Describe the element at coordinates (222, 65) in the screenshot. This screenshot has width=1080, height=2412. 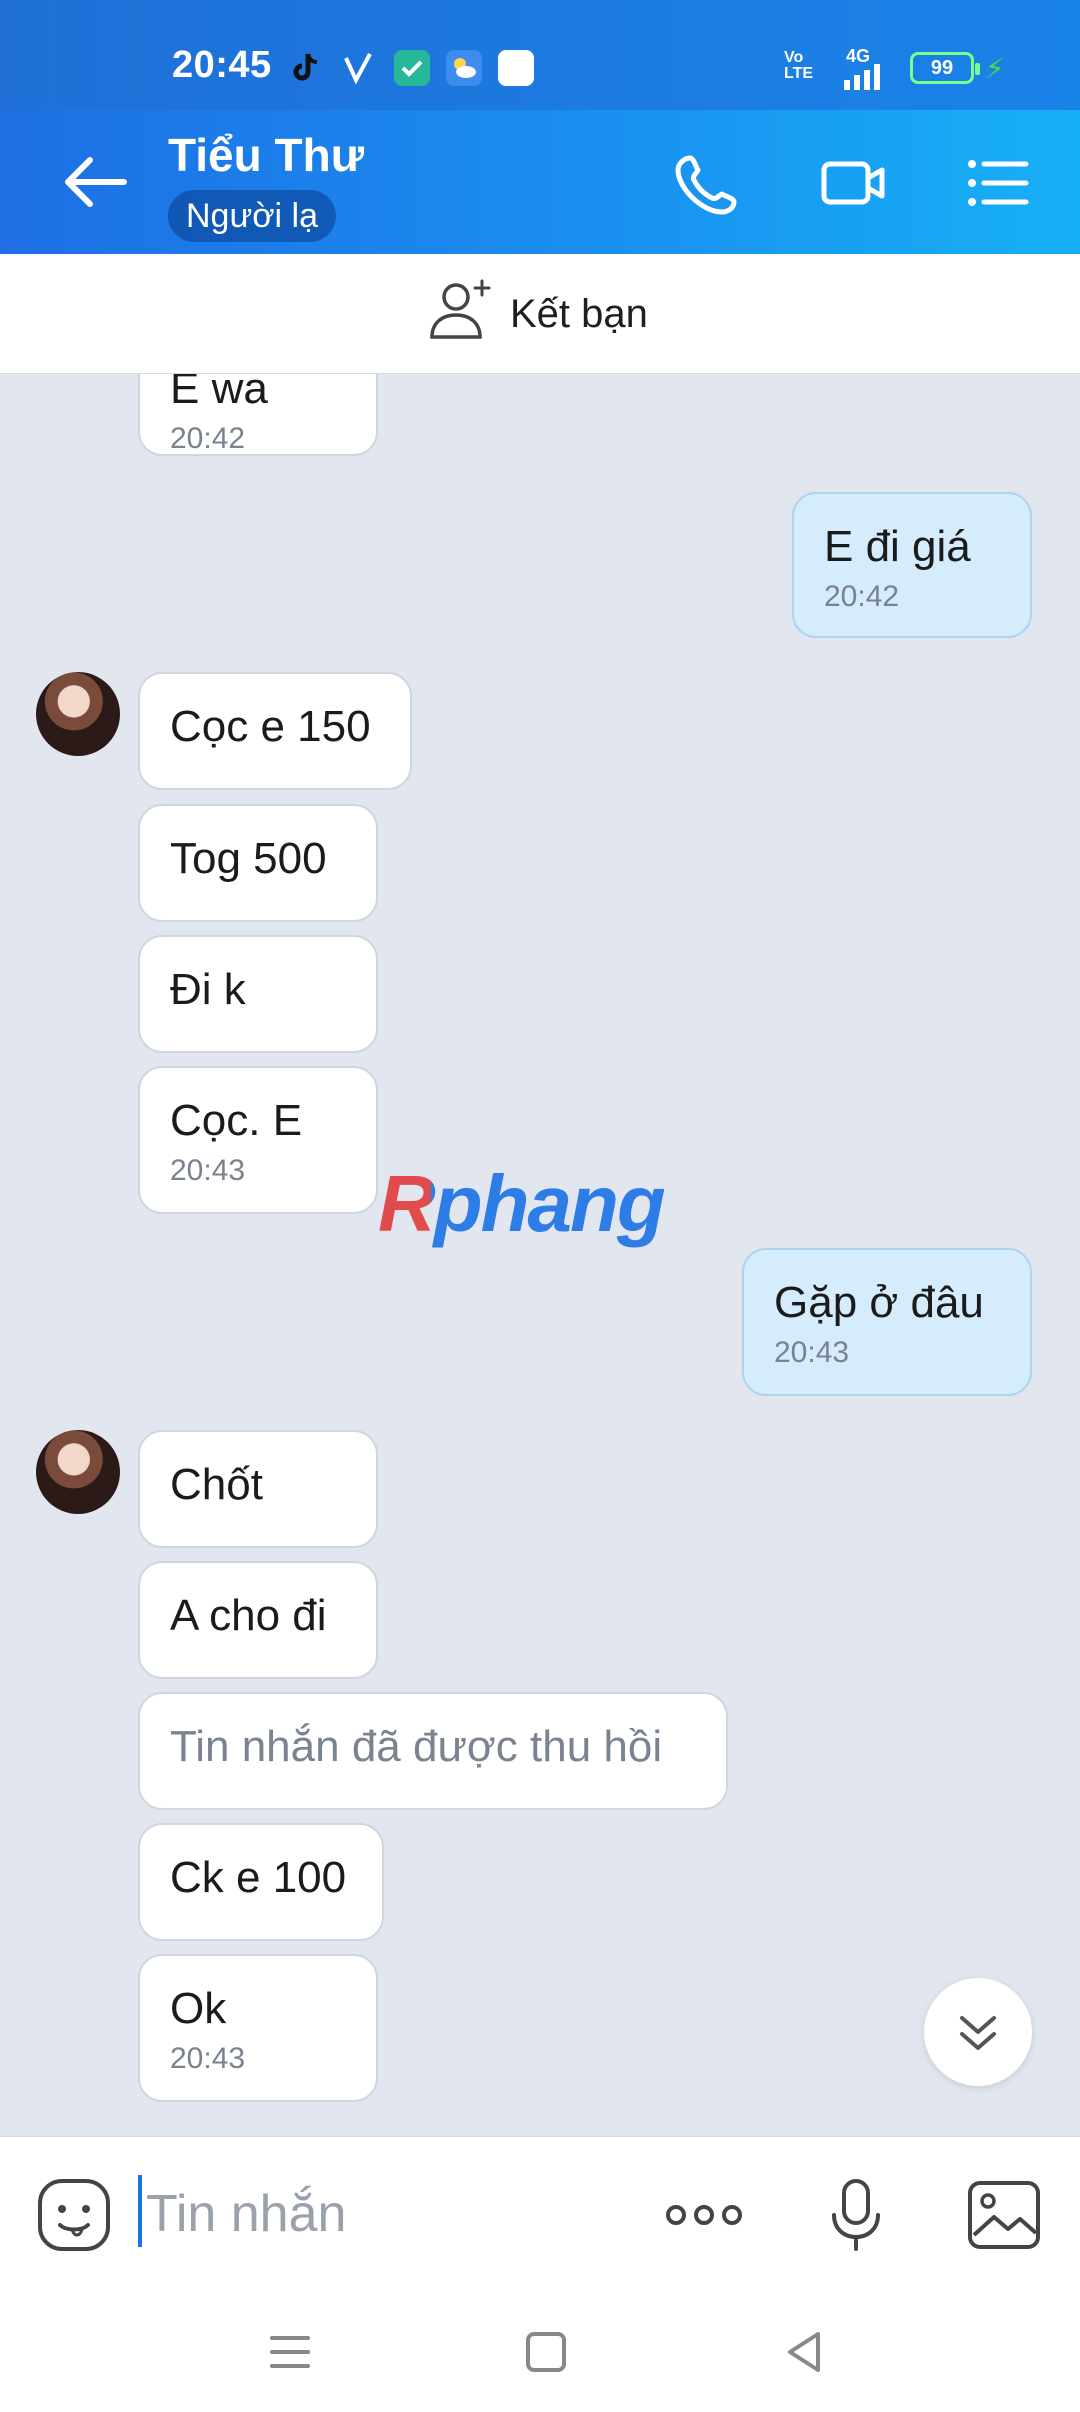
I see `status-time: 20:45` at that location.